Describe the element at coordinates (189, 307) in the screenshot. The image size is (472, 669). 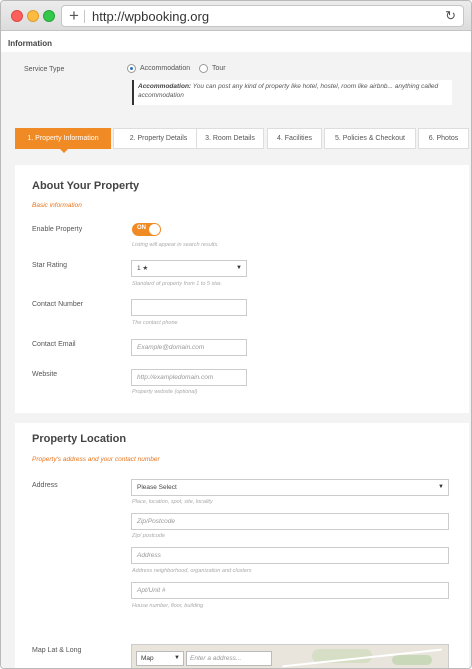
I see `contact-number-input` at that location.